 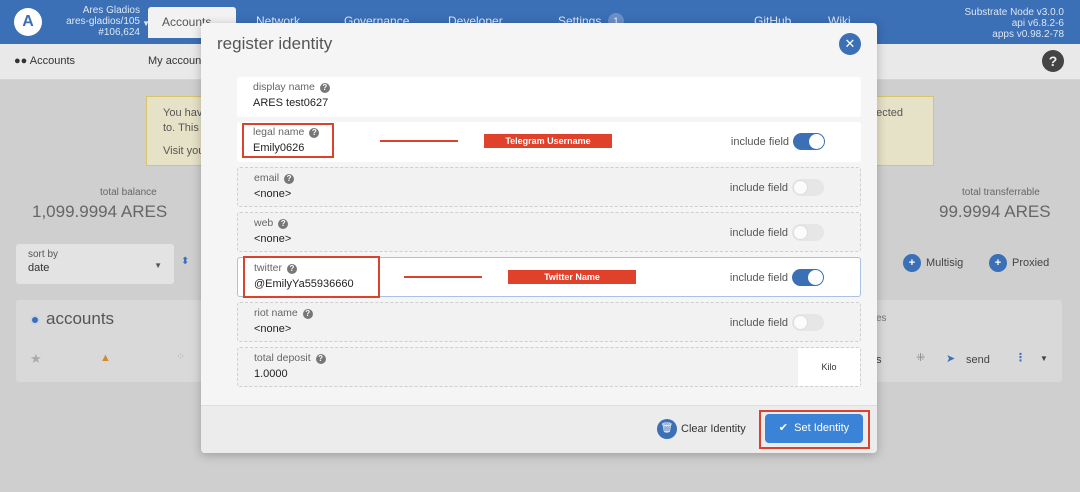 I want to click on accounts-dot-icon, so click(x=35, y=319).